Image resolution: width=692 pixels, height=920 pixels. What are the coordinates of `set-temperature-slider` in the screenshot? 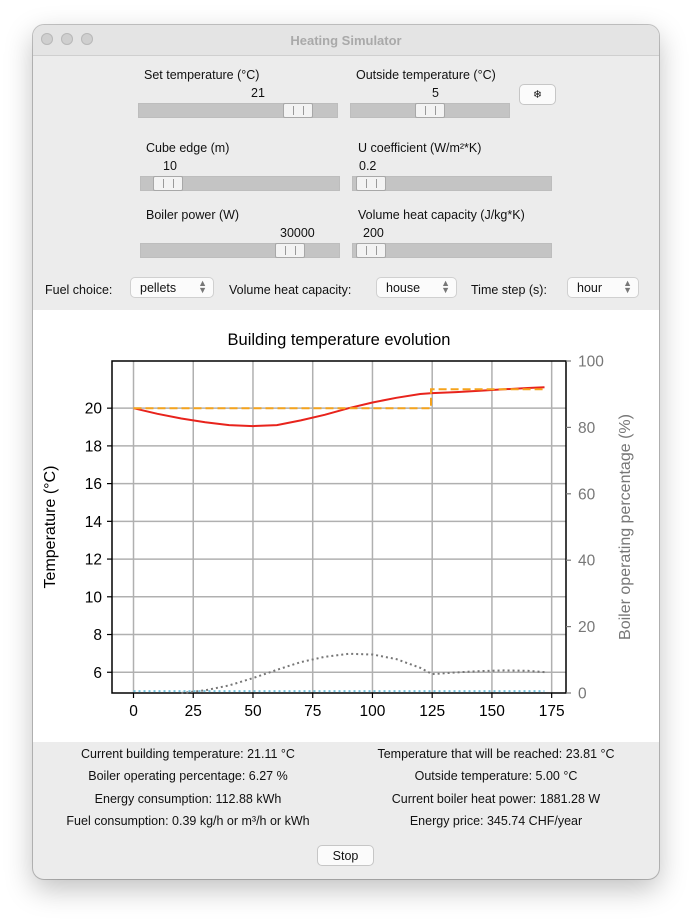 It's located at (238, 110).